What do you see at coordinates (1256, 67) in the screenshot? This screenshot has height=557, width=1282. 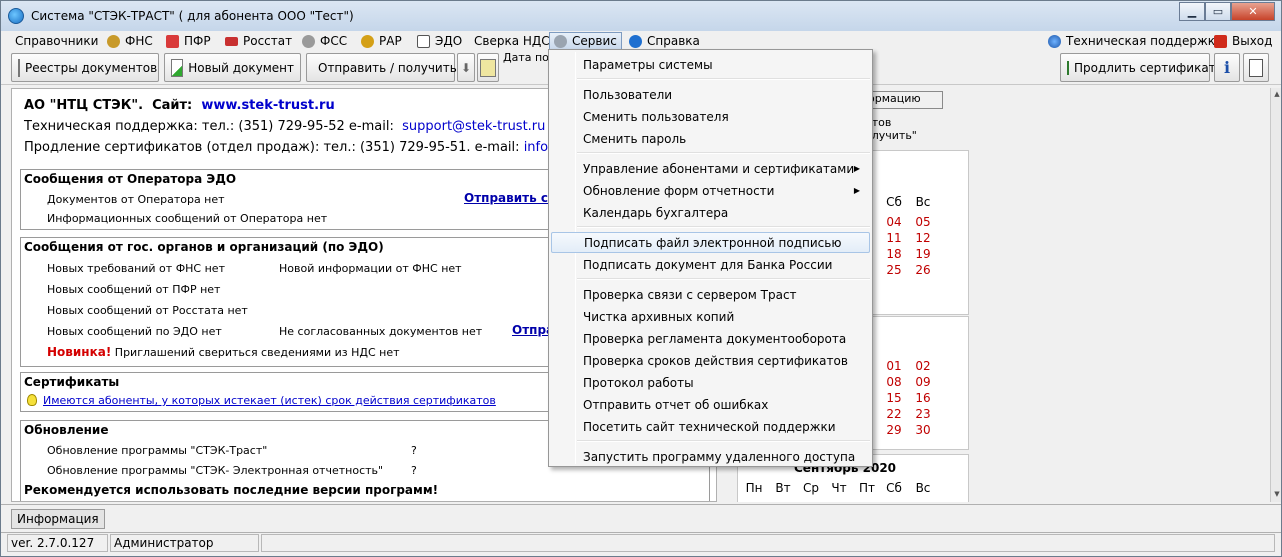 I see `print-button` at bounding box center [1256, 67].